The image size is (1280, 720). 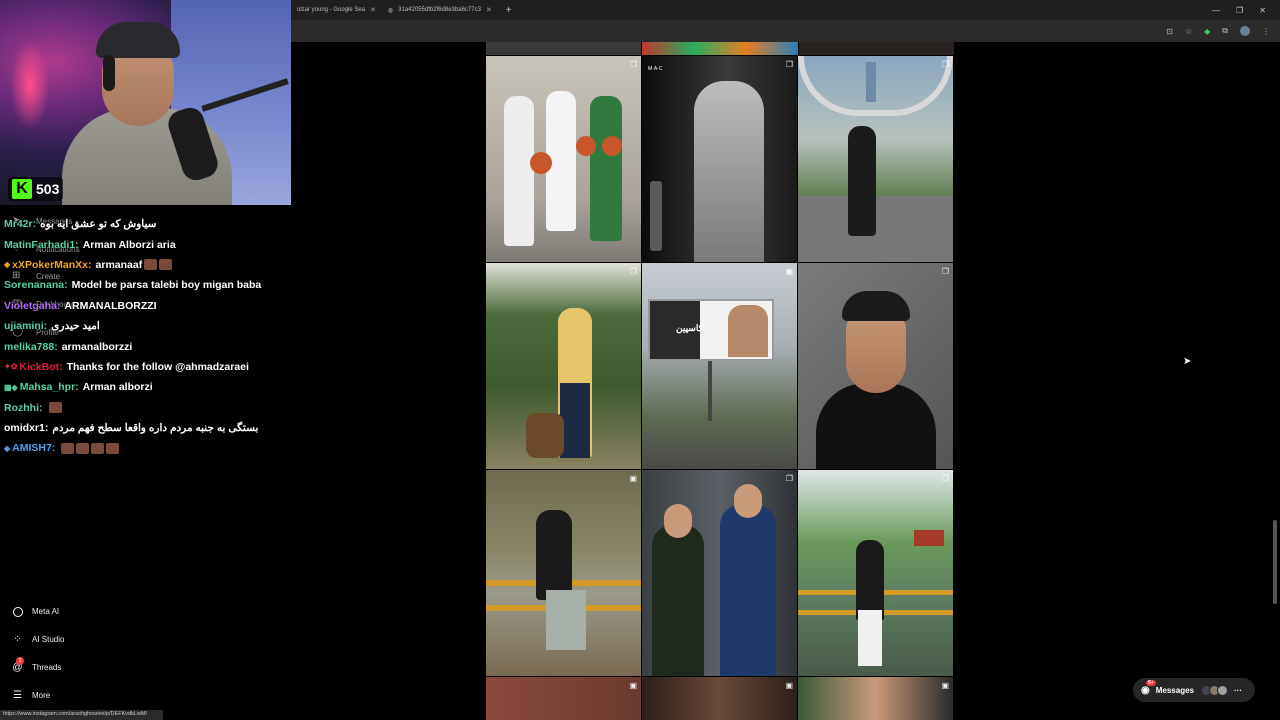 I want to click on post-row4-middle: ▣, so click(x=719, y=698).